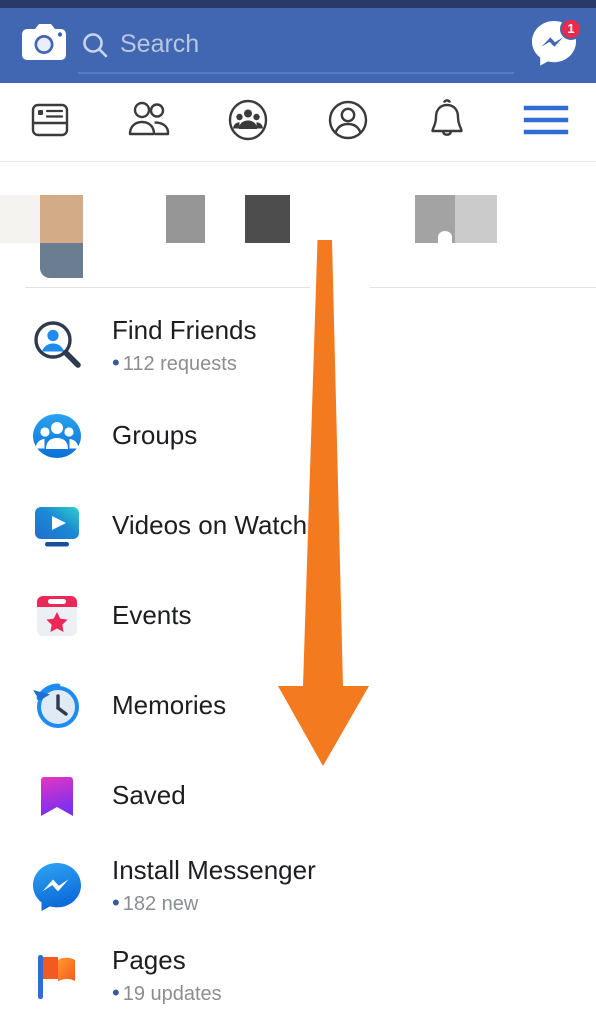 The width and height of the screenshot is (596, 1024). I want to click on menu-item-label: Groups, so click(155, 435).